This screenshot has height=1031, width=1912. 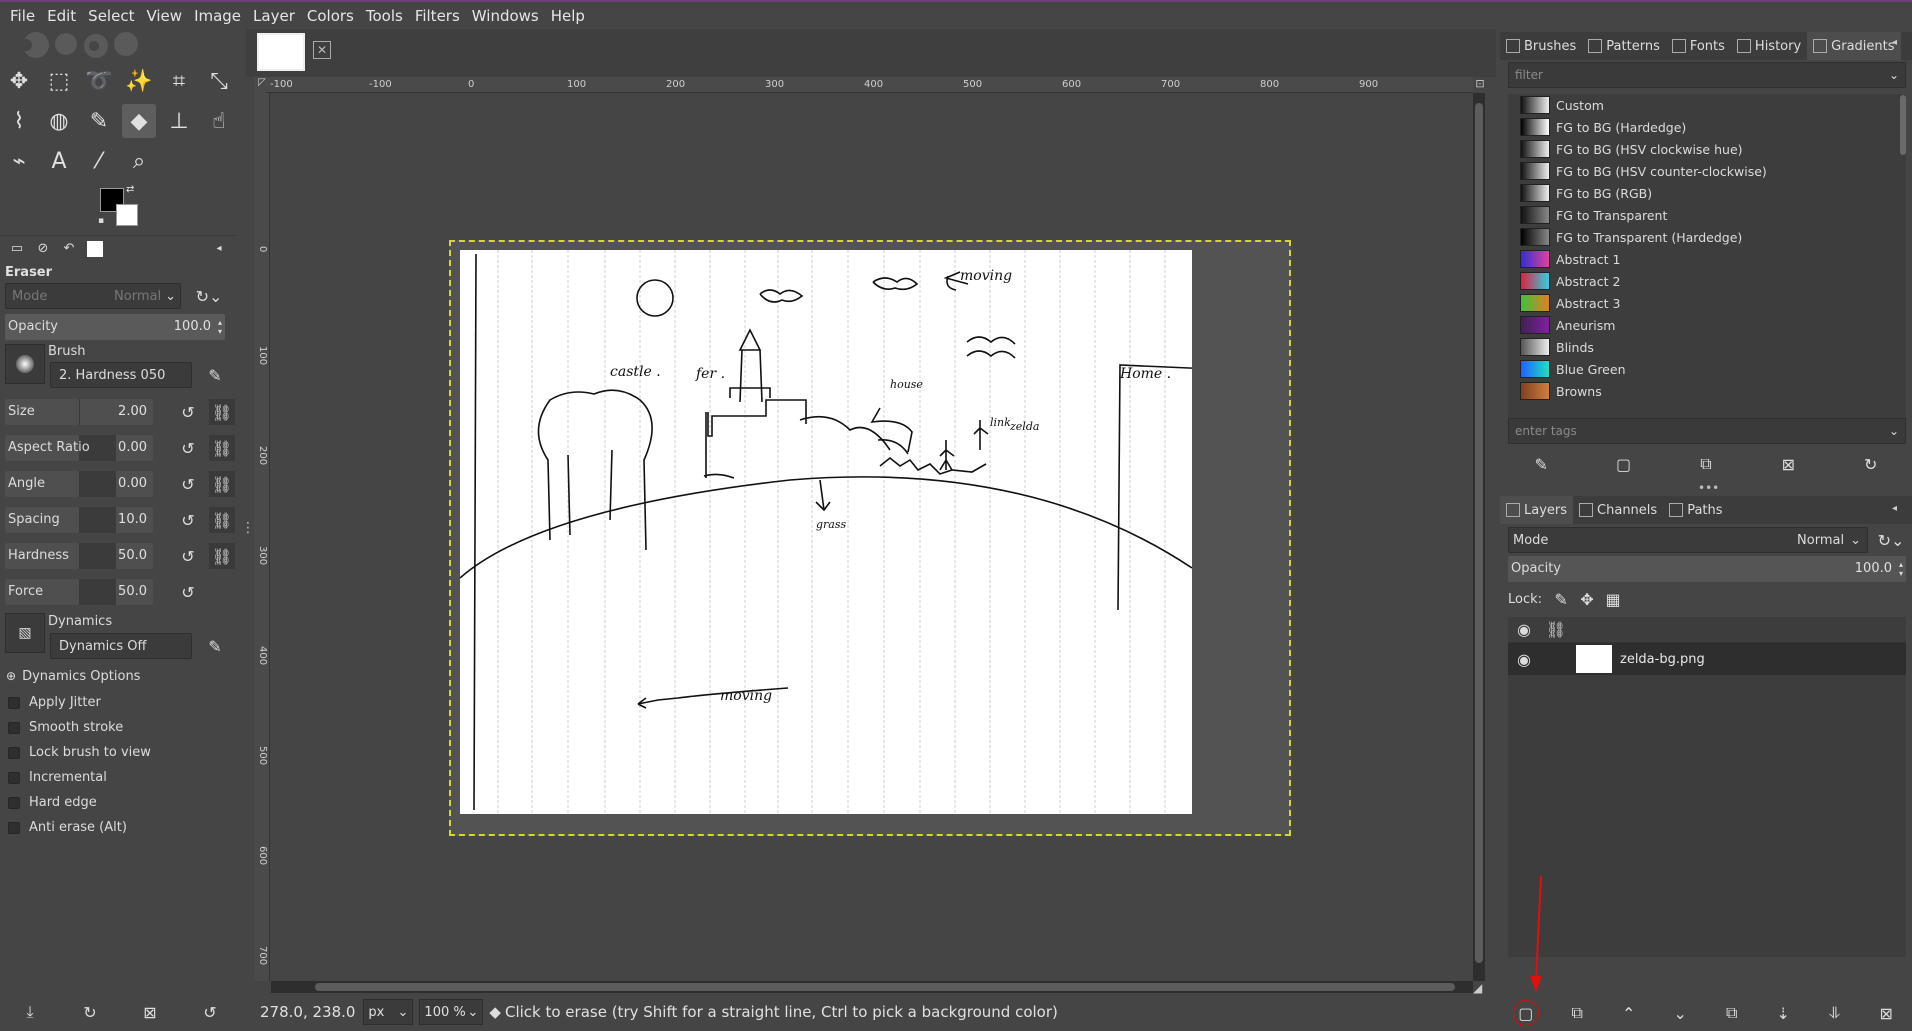 What do you see at coordinates (121, 375) in the screenshot?
I see `brush-name-field: 2. Hardness 050` at bounding box center [121, 375].